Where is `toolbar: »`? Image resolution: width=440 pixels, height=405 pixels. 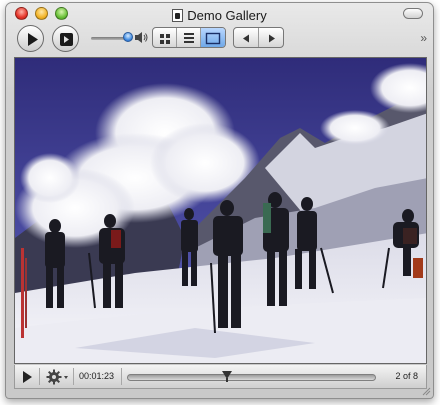
toolbar: » is located at coordinates (219, 40).